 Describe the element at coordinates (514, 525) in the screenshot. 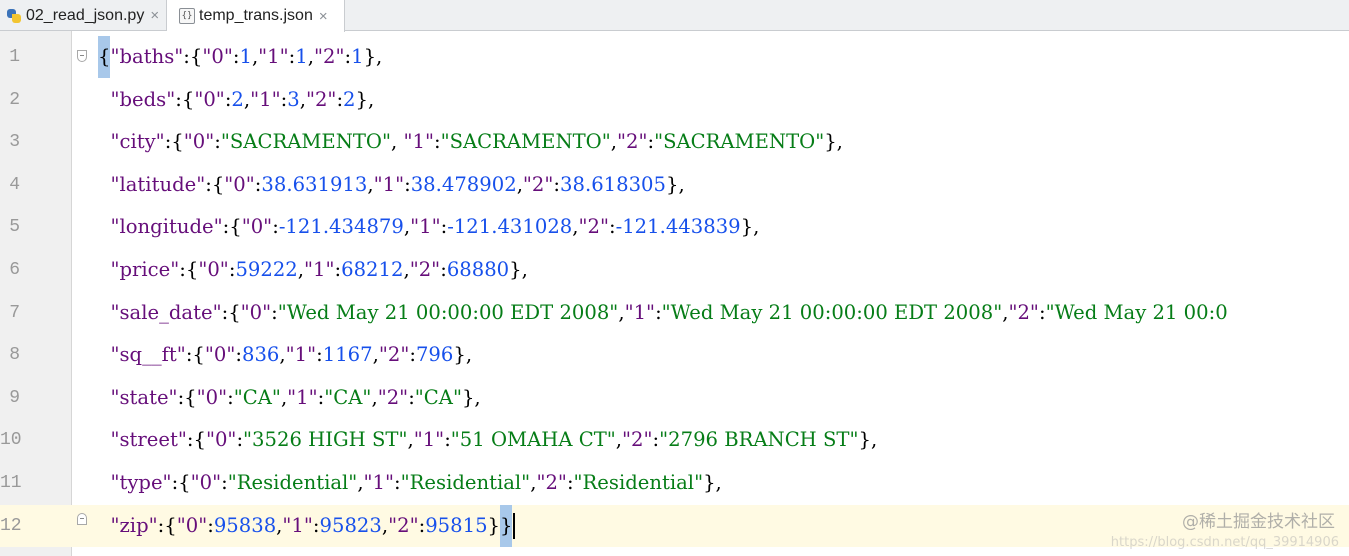

I see `text-cursor` at that location.